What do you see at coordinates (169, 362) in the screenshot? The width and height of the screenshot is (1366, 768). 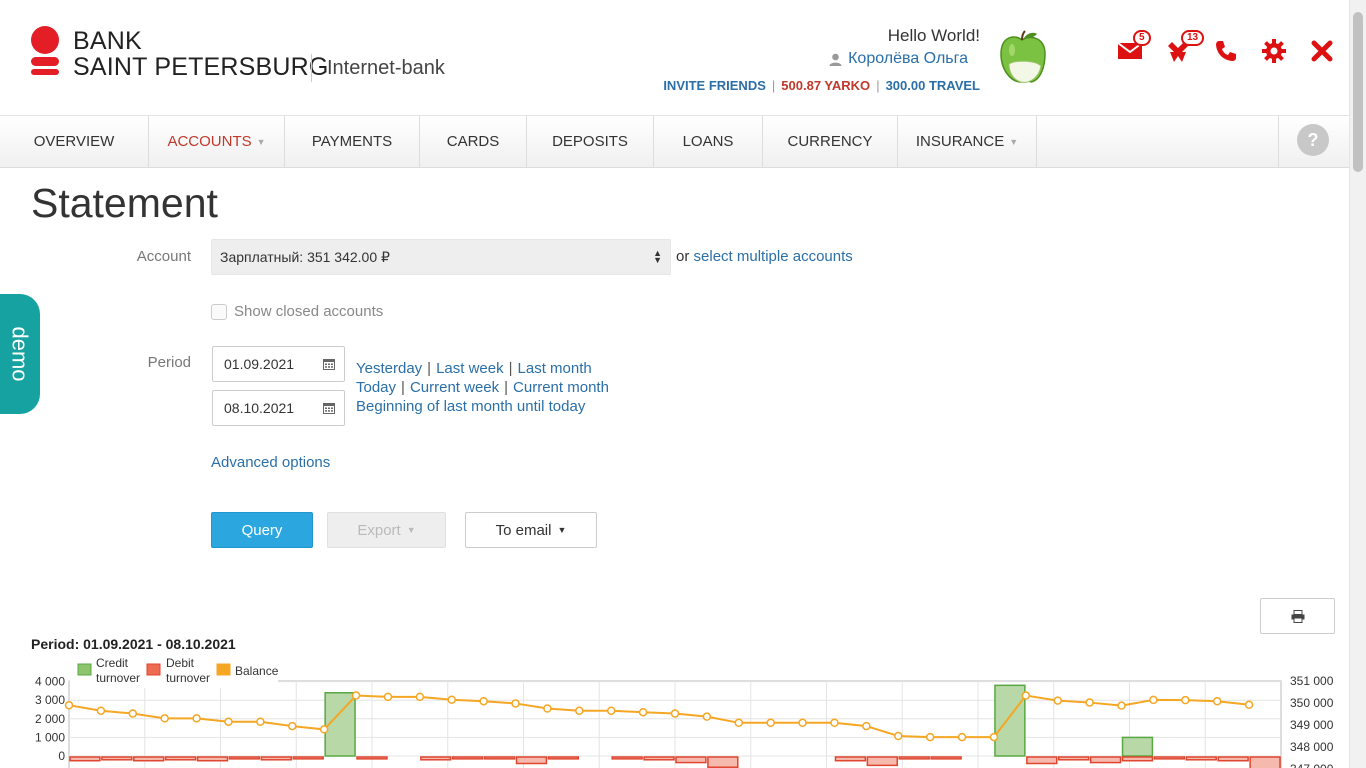 I see `period-label: Period` at bounding box center [169, 362].